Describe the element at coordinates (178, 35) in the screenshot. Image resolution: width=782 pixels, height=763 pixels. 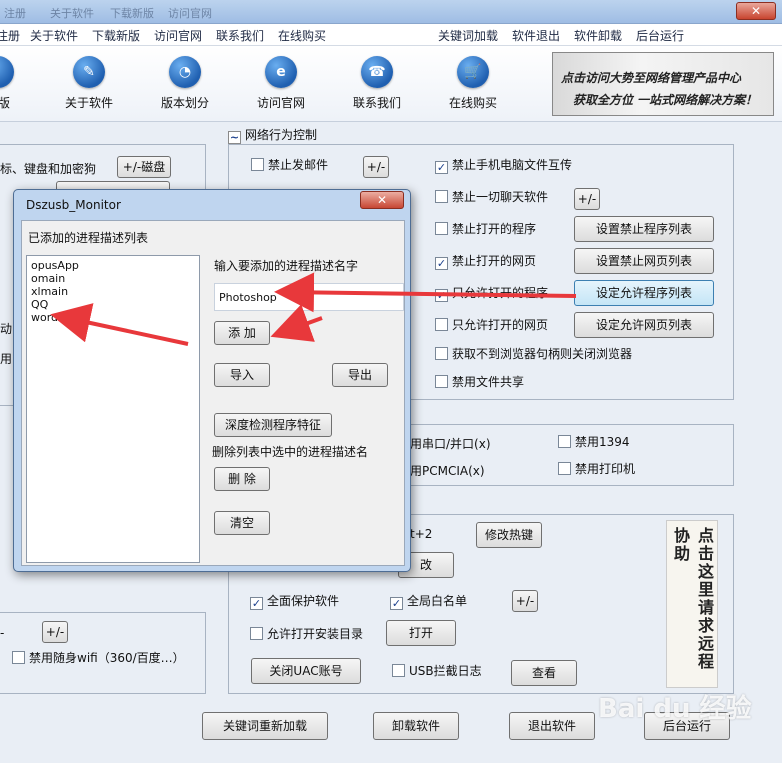
I see `menu-item-website: 访问官网` at that location.